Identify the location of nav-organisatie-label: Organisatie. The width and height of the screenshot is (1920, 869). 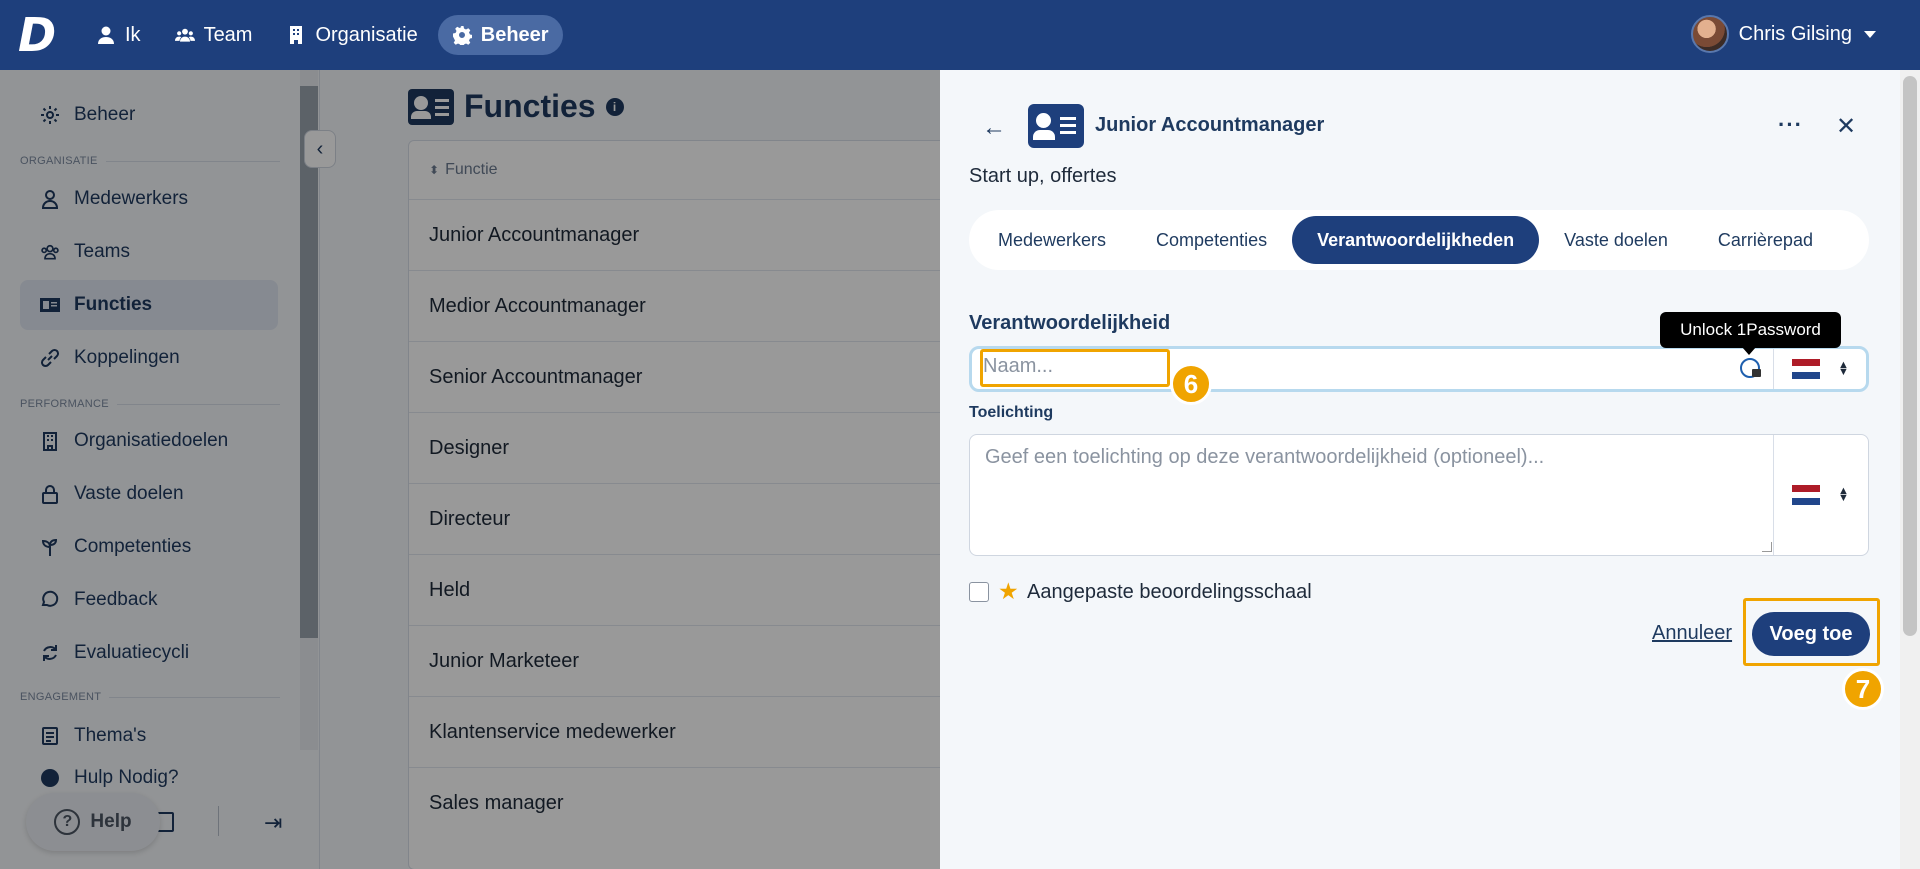
(366, 34).